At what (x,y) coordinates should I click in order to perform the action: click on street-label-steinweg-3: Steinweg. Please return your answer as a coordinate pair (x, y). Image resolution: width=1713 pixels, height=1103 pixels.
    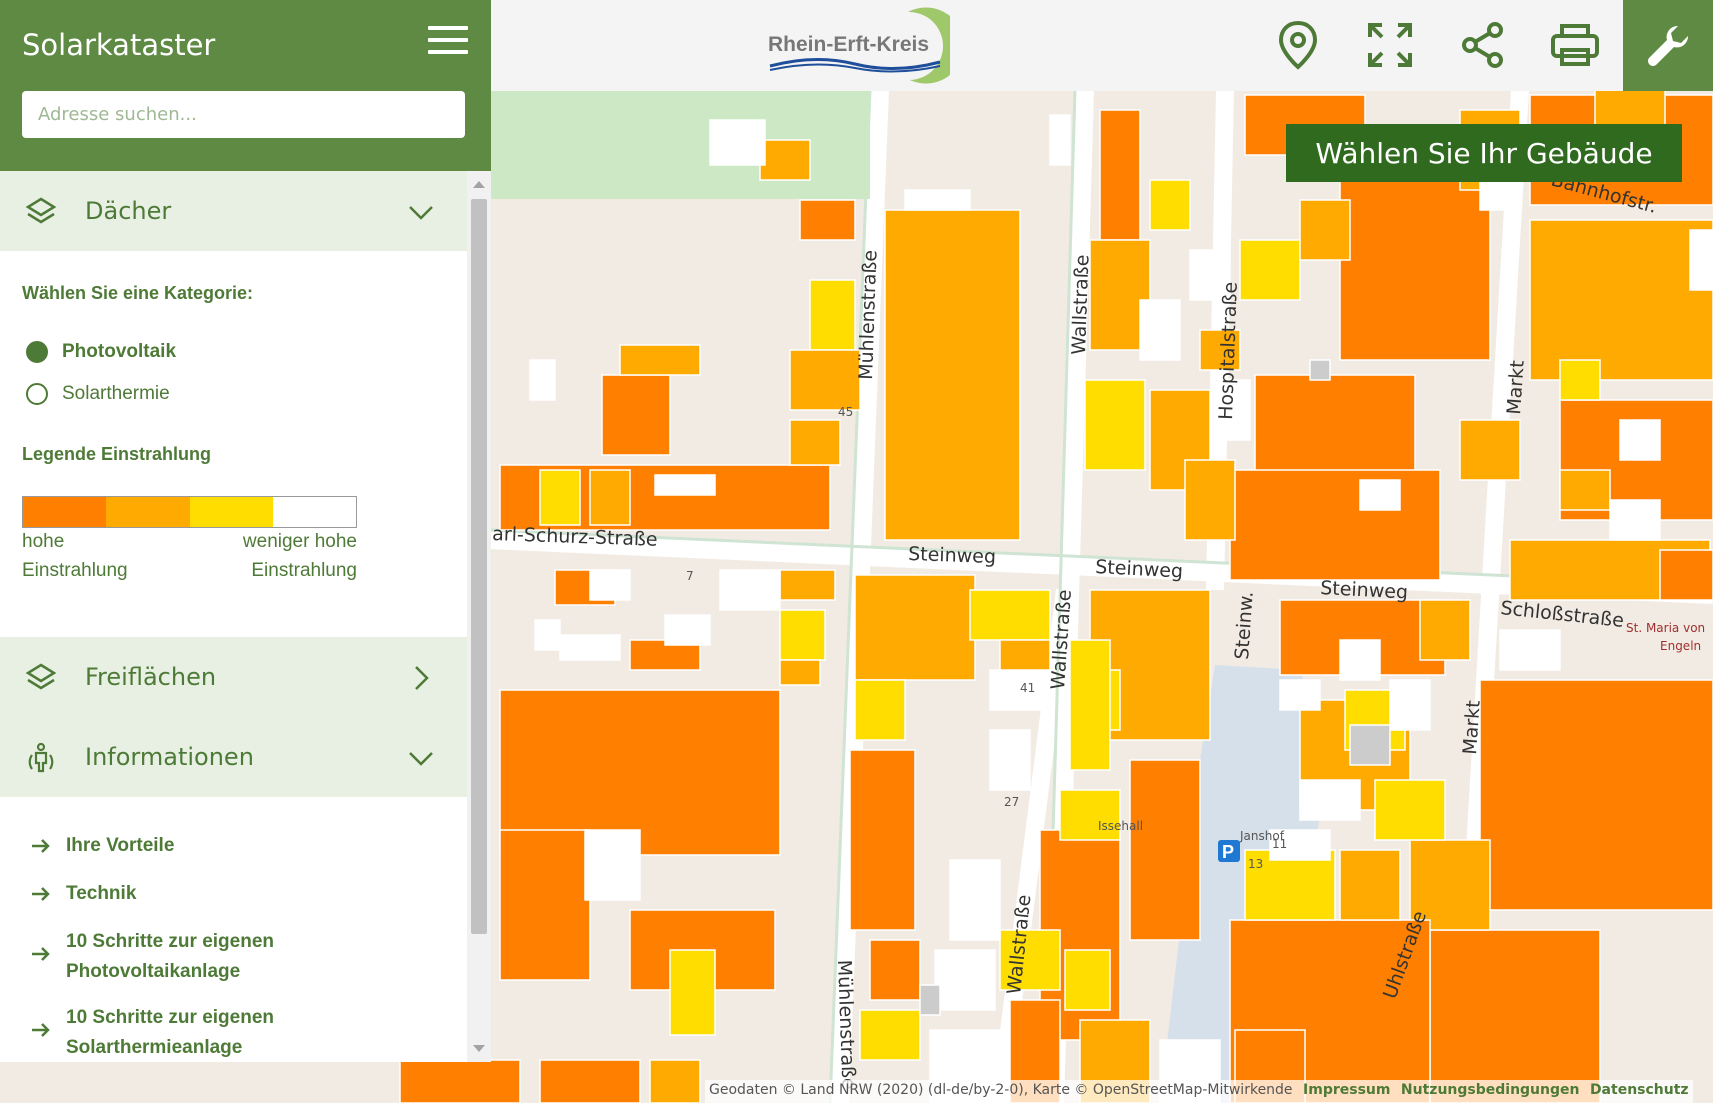
    Looking at the image, I should click on (1364, 590).